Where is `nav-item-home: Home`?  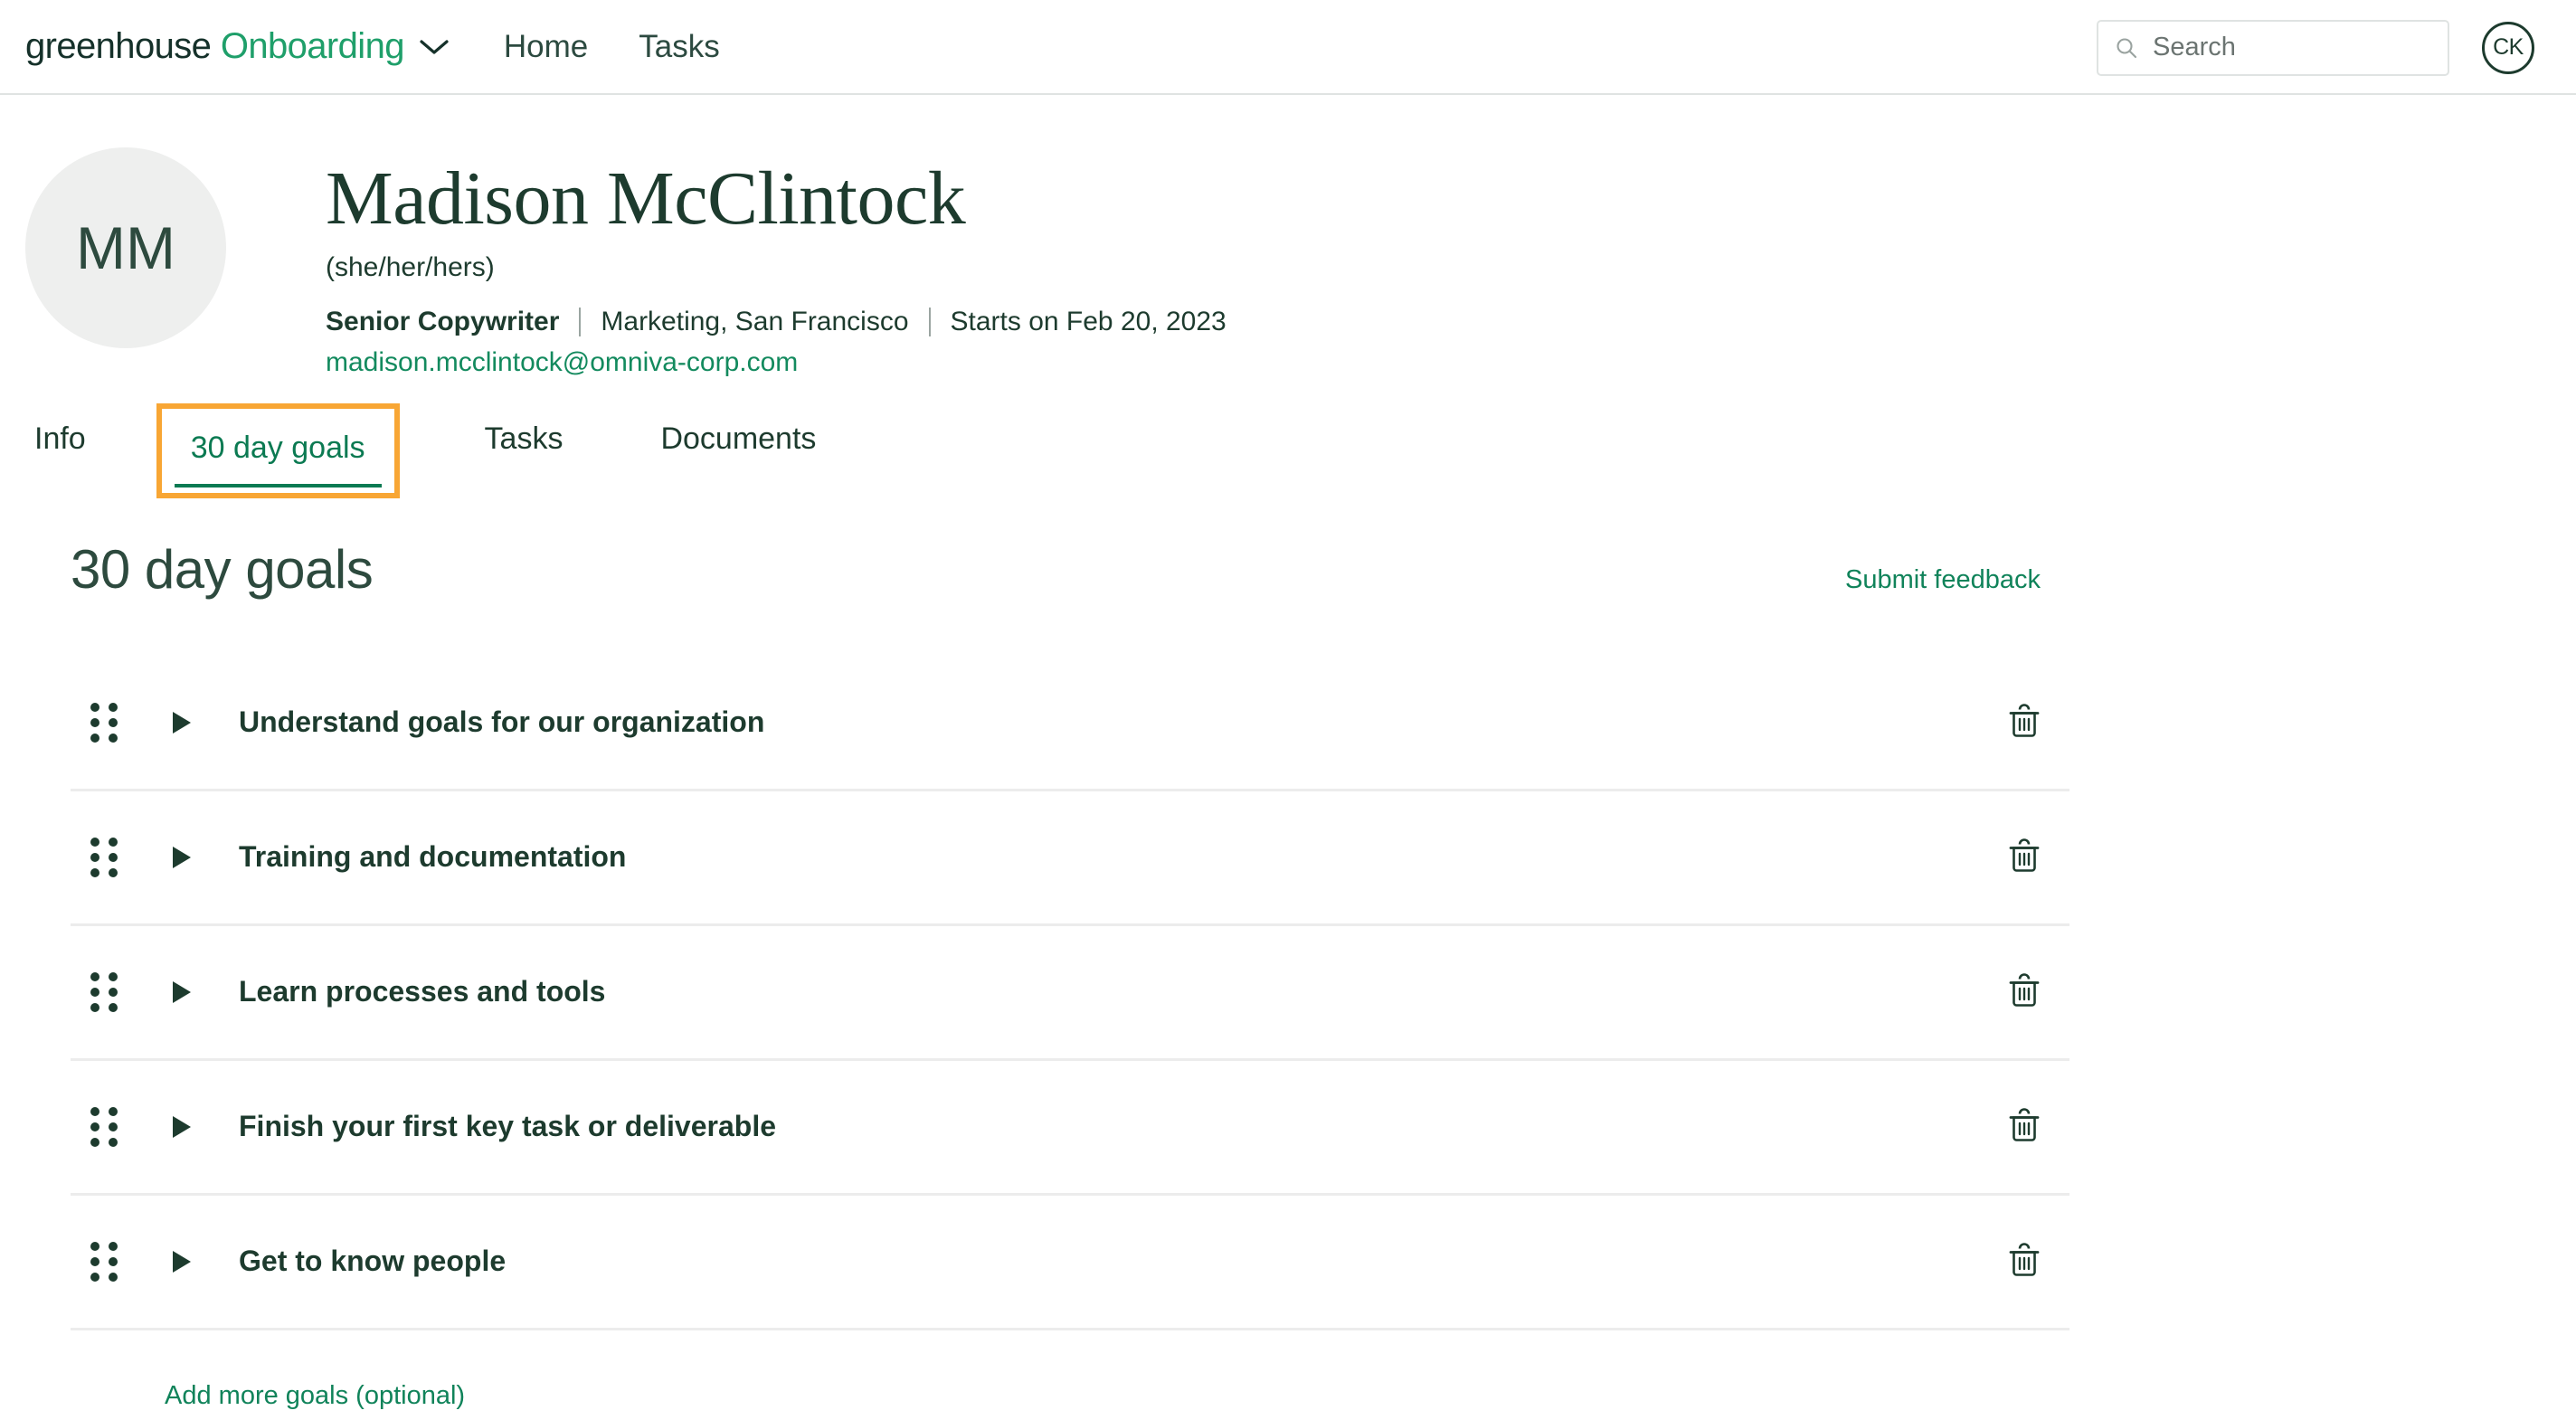
nav-item-home: Home is located at coordinates (546, 47).